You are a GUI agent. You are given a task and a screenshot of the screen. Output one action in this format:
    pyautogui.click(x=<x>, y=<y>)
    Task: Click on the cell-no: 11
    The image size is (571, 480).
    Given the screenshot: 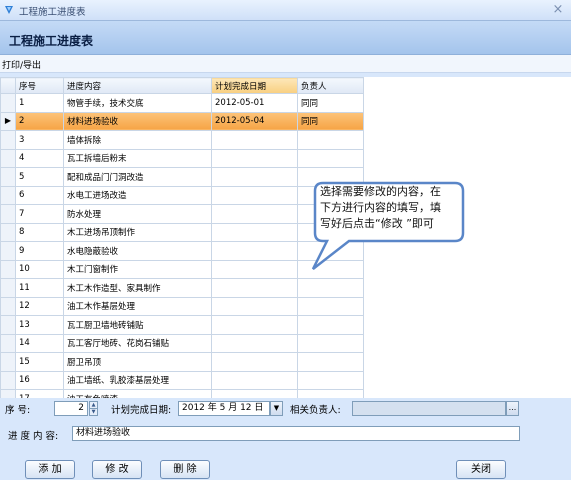 What is the action you would take?
    pyautogui.click(x=39, y=288)
    